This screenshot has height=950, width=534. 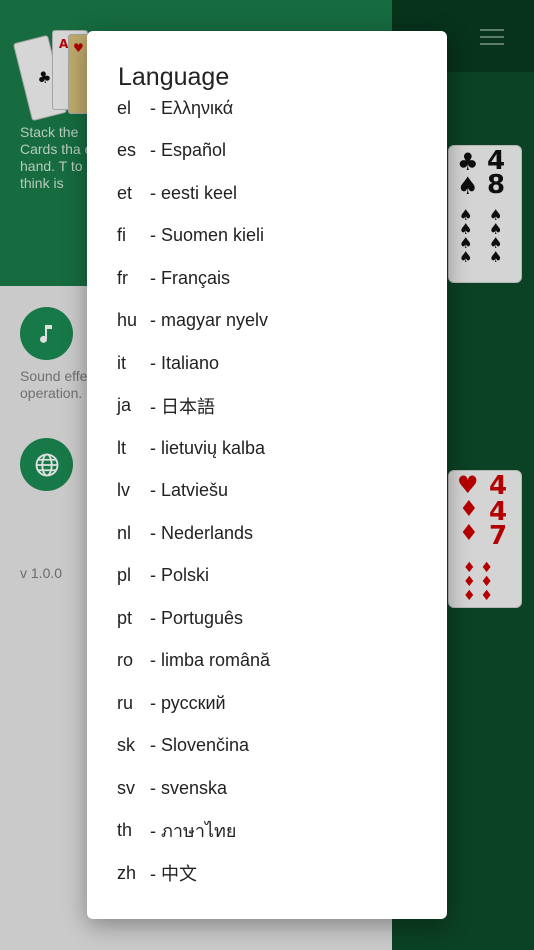 I want to click on language-name: - limba română, so click(x=210, y=660).